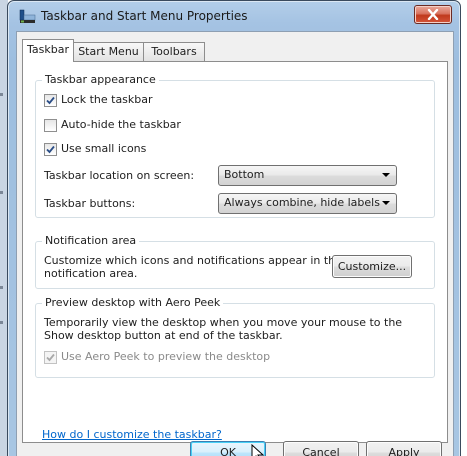 Image resolution: width=467 pixels, height=456 pixels. I want to click on use-aero-peek-checkbox, so click(50, 357).